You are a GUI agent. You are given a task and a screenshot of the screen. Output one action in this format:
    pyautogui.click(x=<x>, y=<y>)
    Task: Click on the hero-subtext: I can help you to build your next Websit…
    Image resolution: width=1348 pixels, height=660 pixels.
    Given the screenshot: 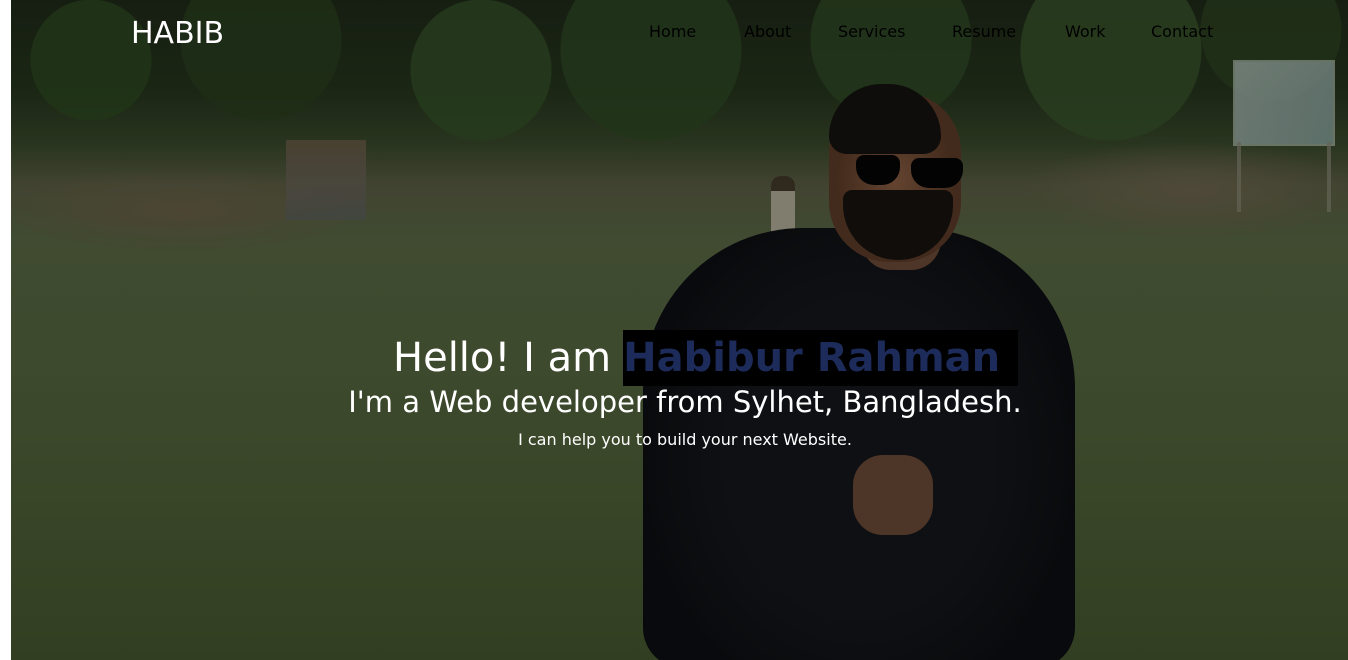 What is the action you would take?
    pyautogui.click(x=685, y=439)
    